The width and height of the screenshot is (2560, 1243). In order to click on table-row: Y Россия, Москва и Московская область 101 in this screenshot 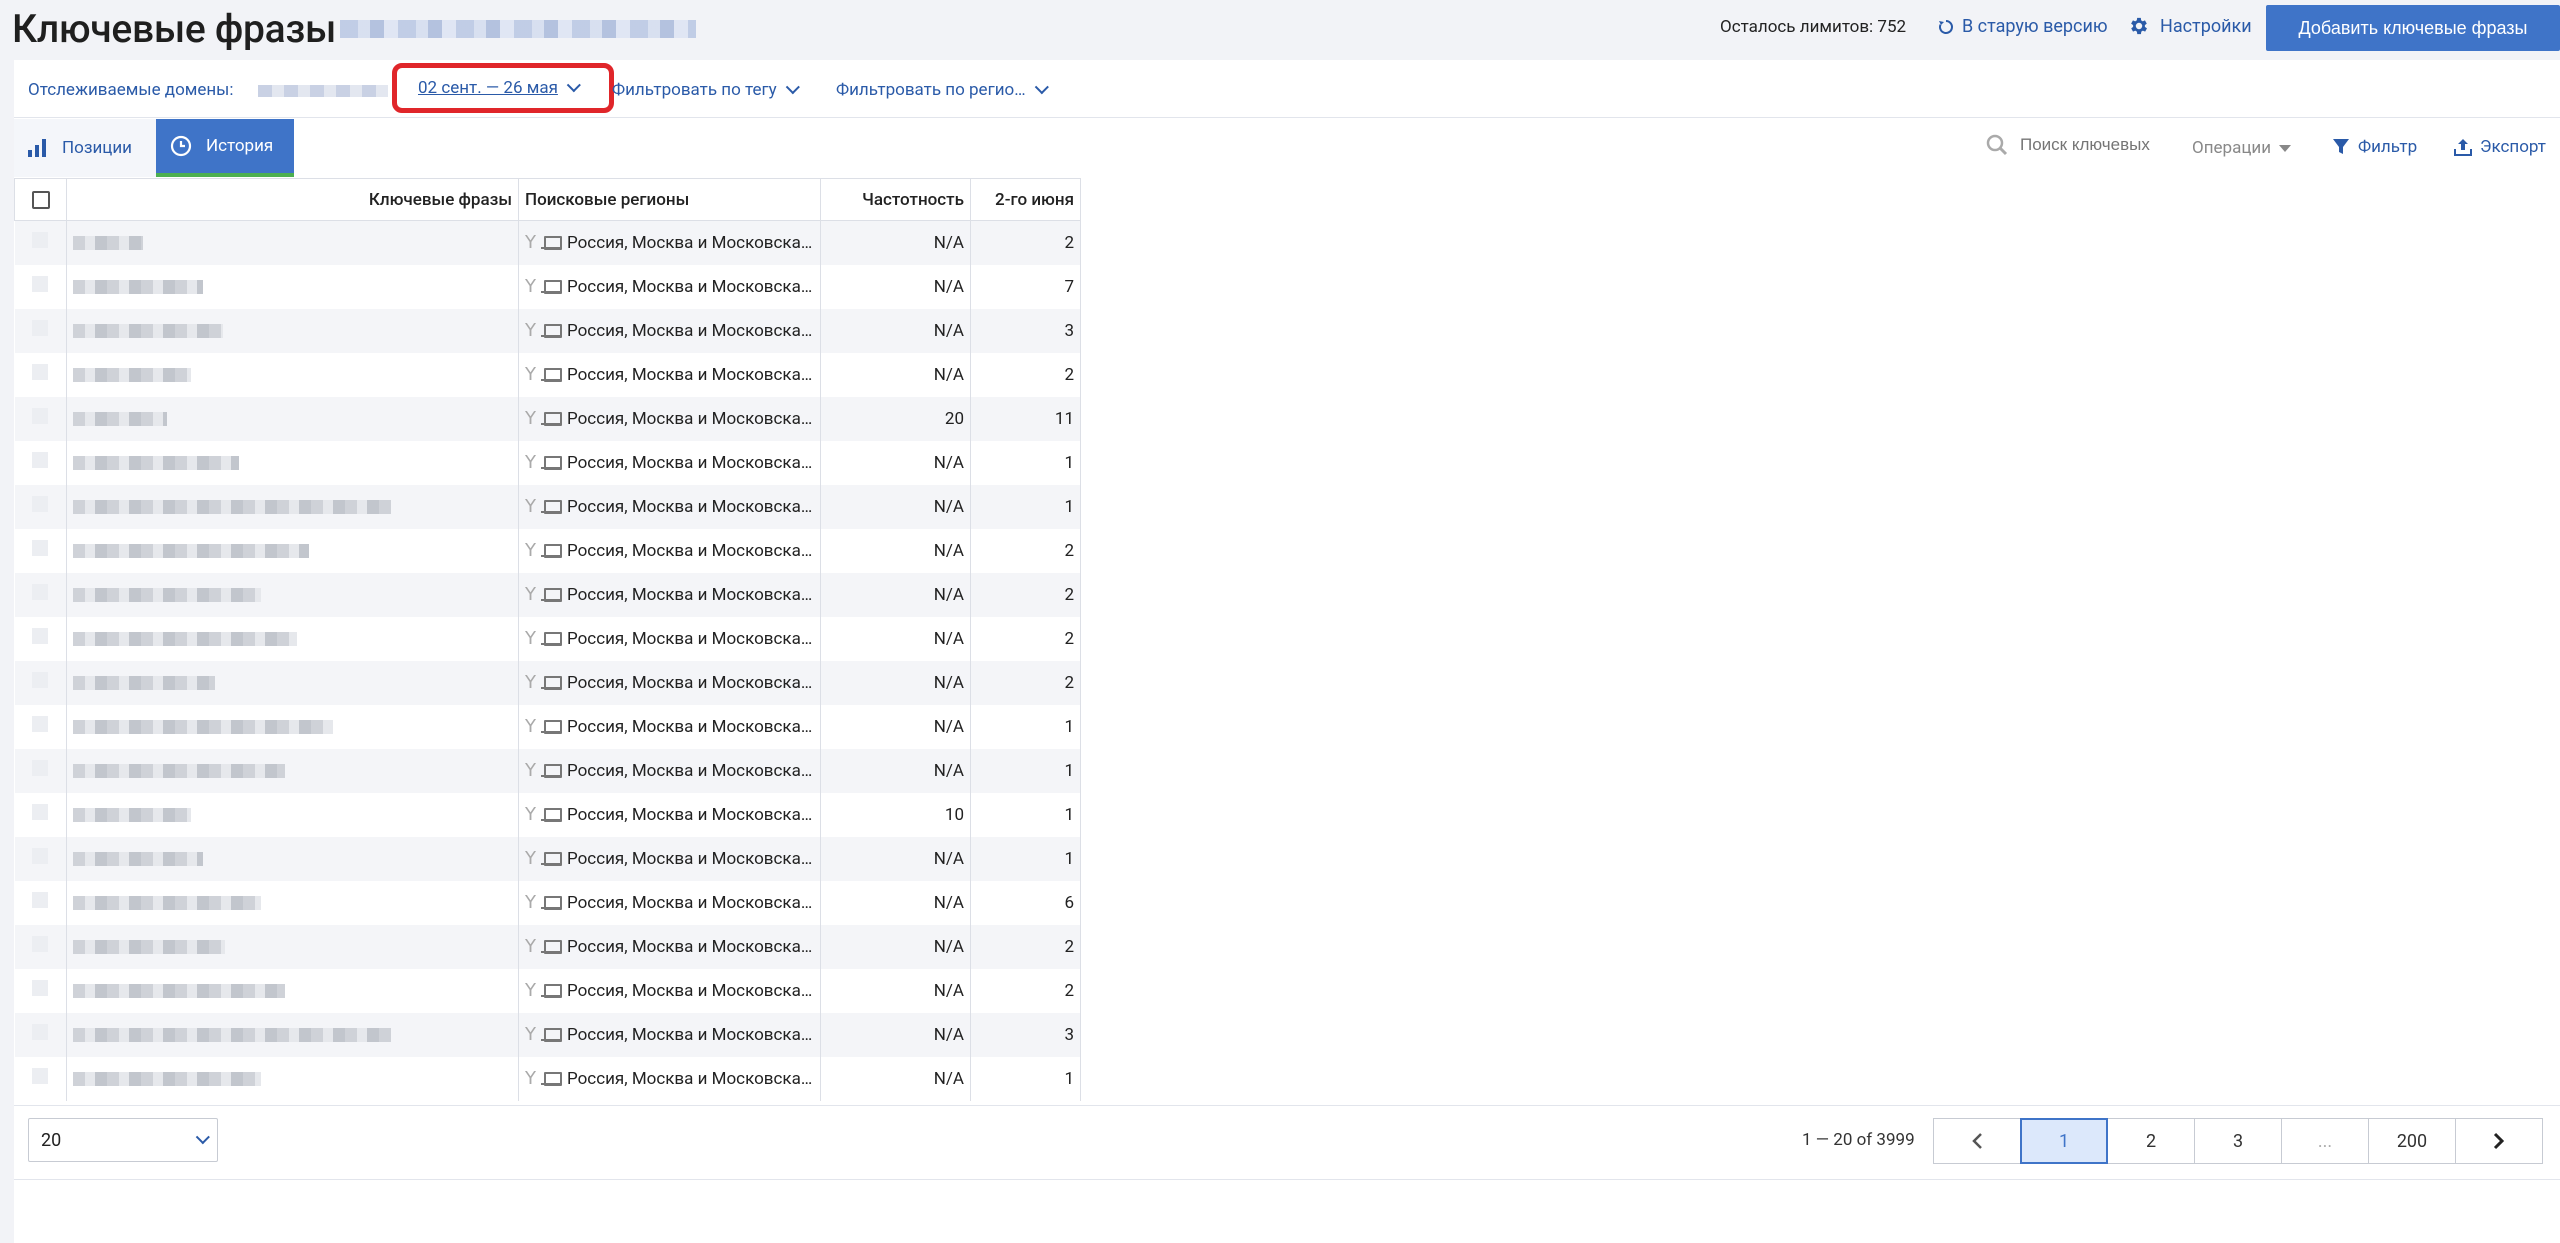, I will do `click(547, 814)`.